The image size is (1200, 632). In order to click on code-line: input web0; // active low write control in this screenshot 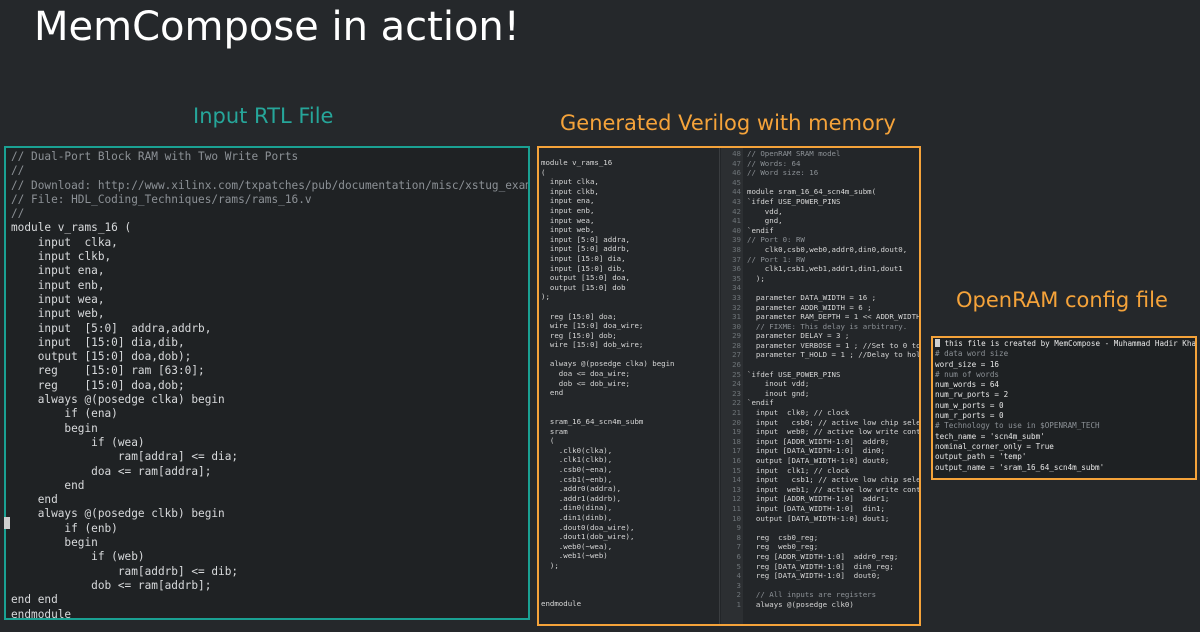, I will do `click(834, 432)`.